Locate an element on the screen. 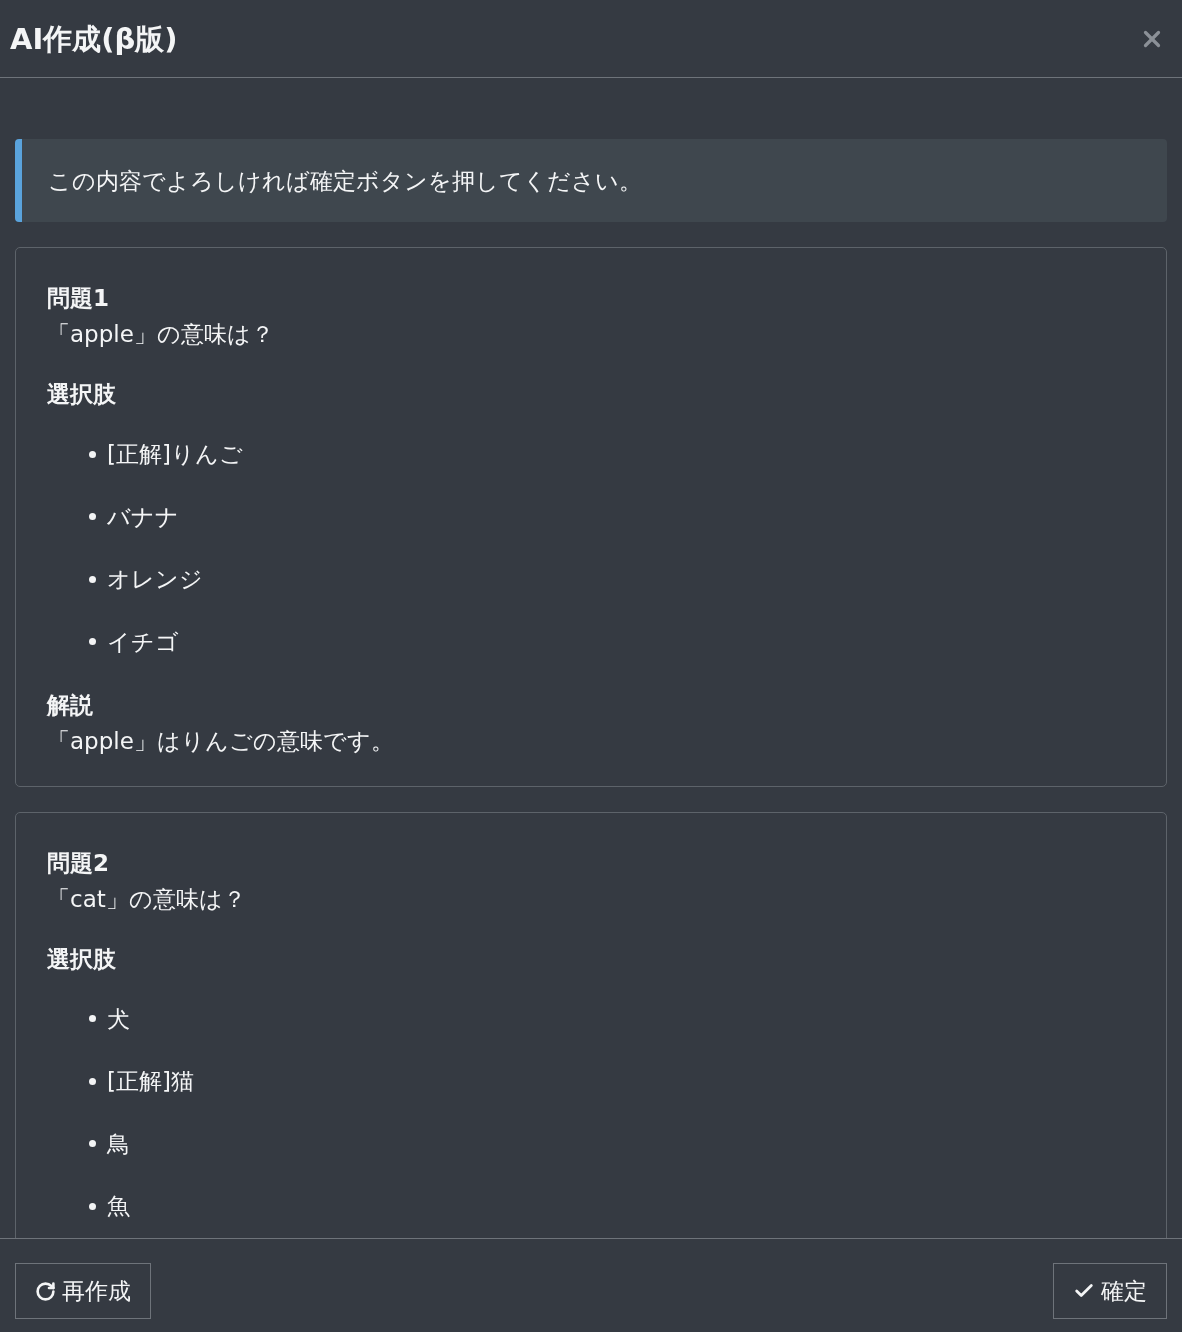  choice-text: [正解]猫 is located at coordinates (150, 1081).